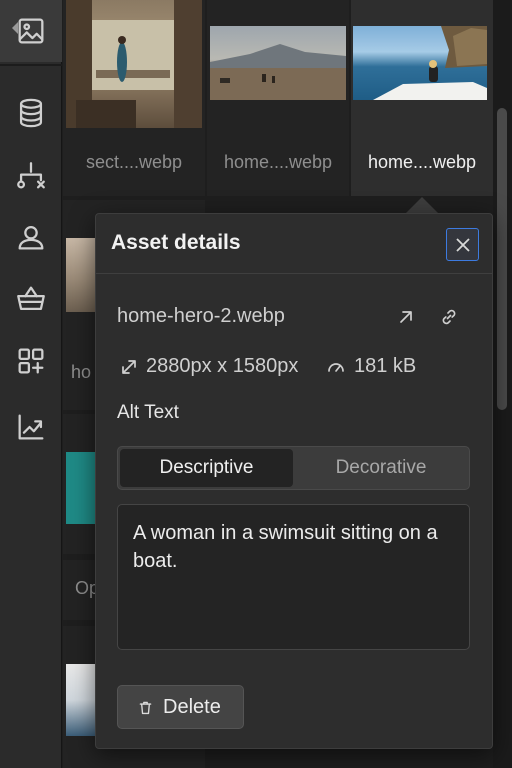 This screenshot has height=768, width=512. I want to click on rail-logic-button, so click(31, 176).